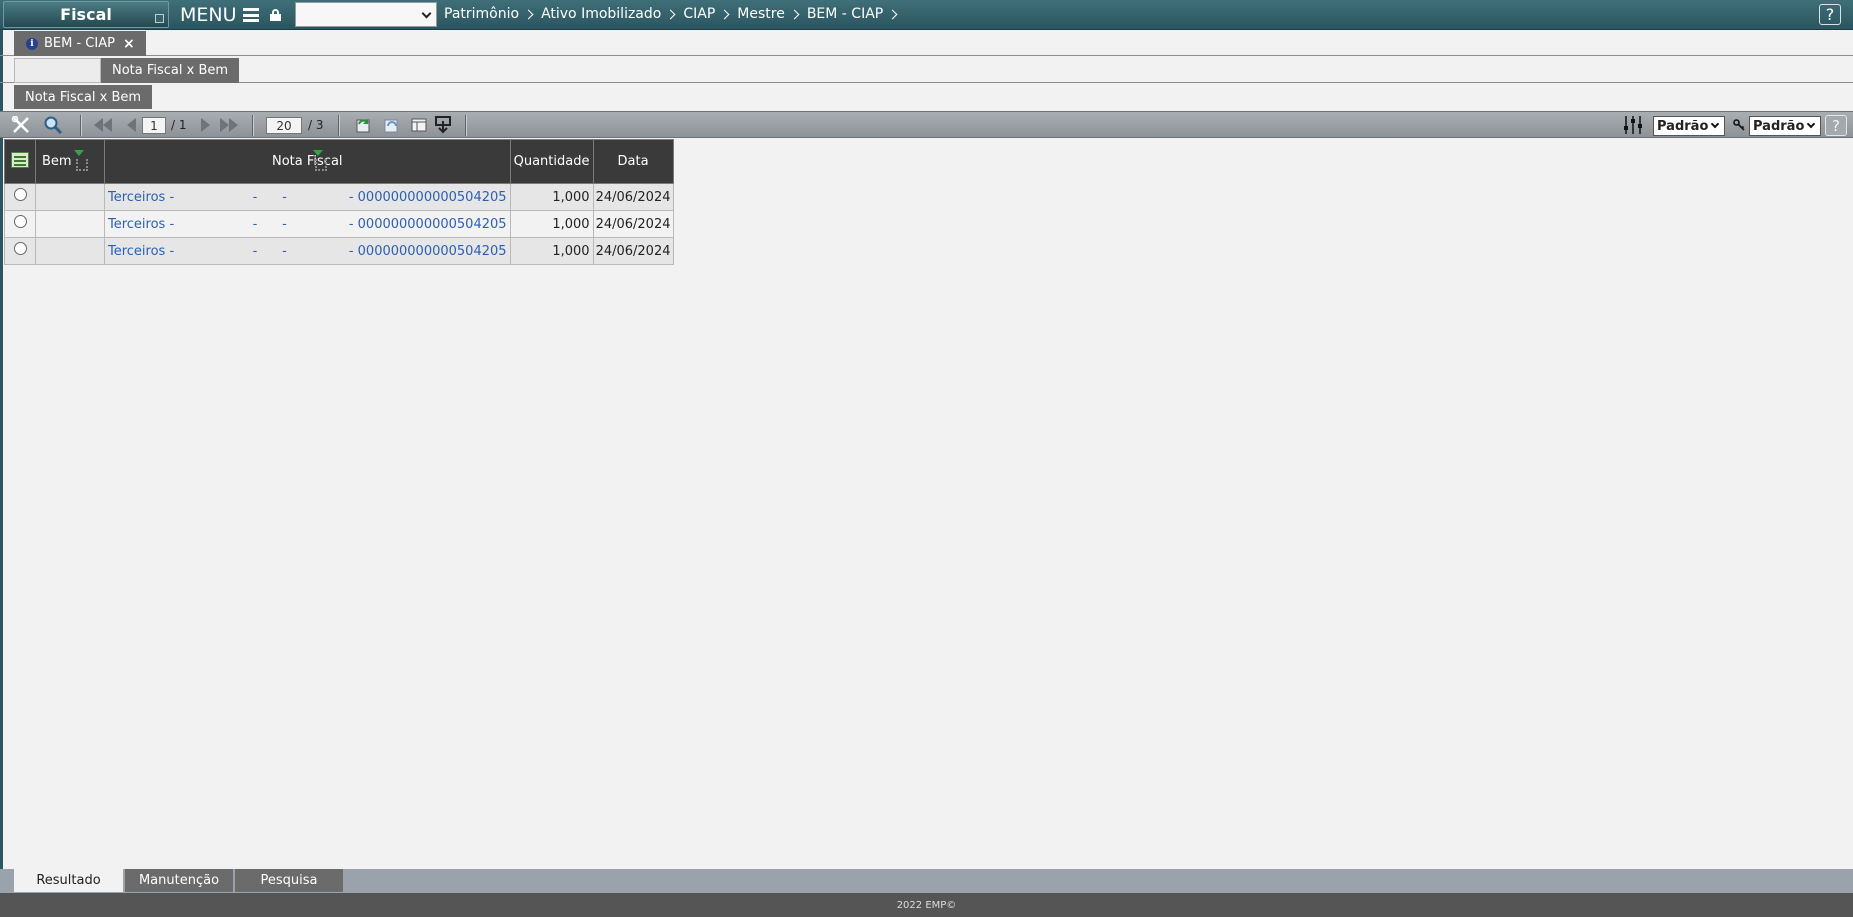 Image resolution: width=1853 pixels, height=917 pixels. What do you see at coordinates (710, 14) in the screenshot?
I see `breadcrumb-item: CIAP` at bounding box center [710, 14].